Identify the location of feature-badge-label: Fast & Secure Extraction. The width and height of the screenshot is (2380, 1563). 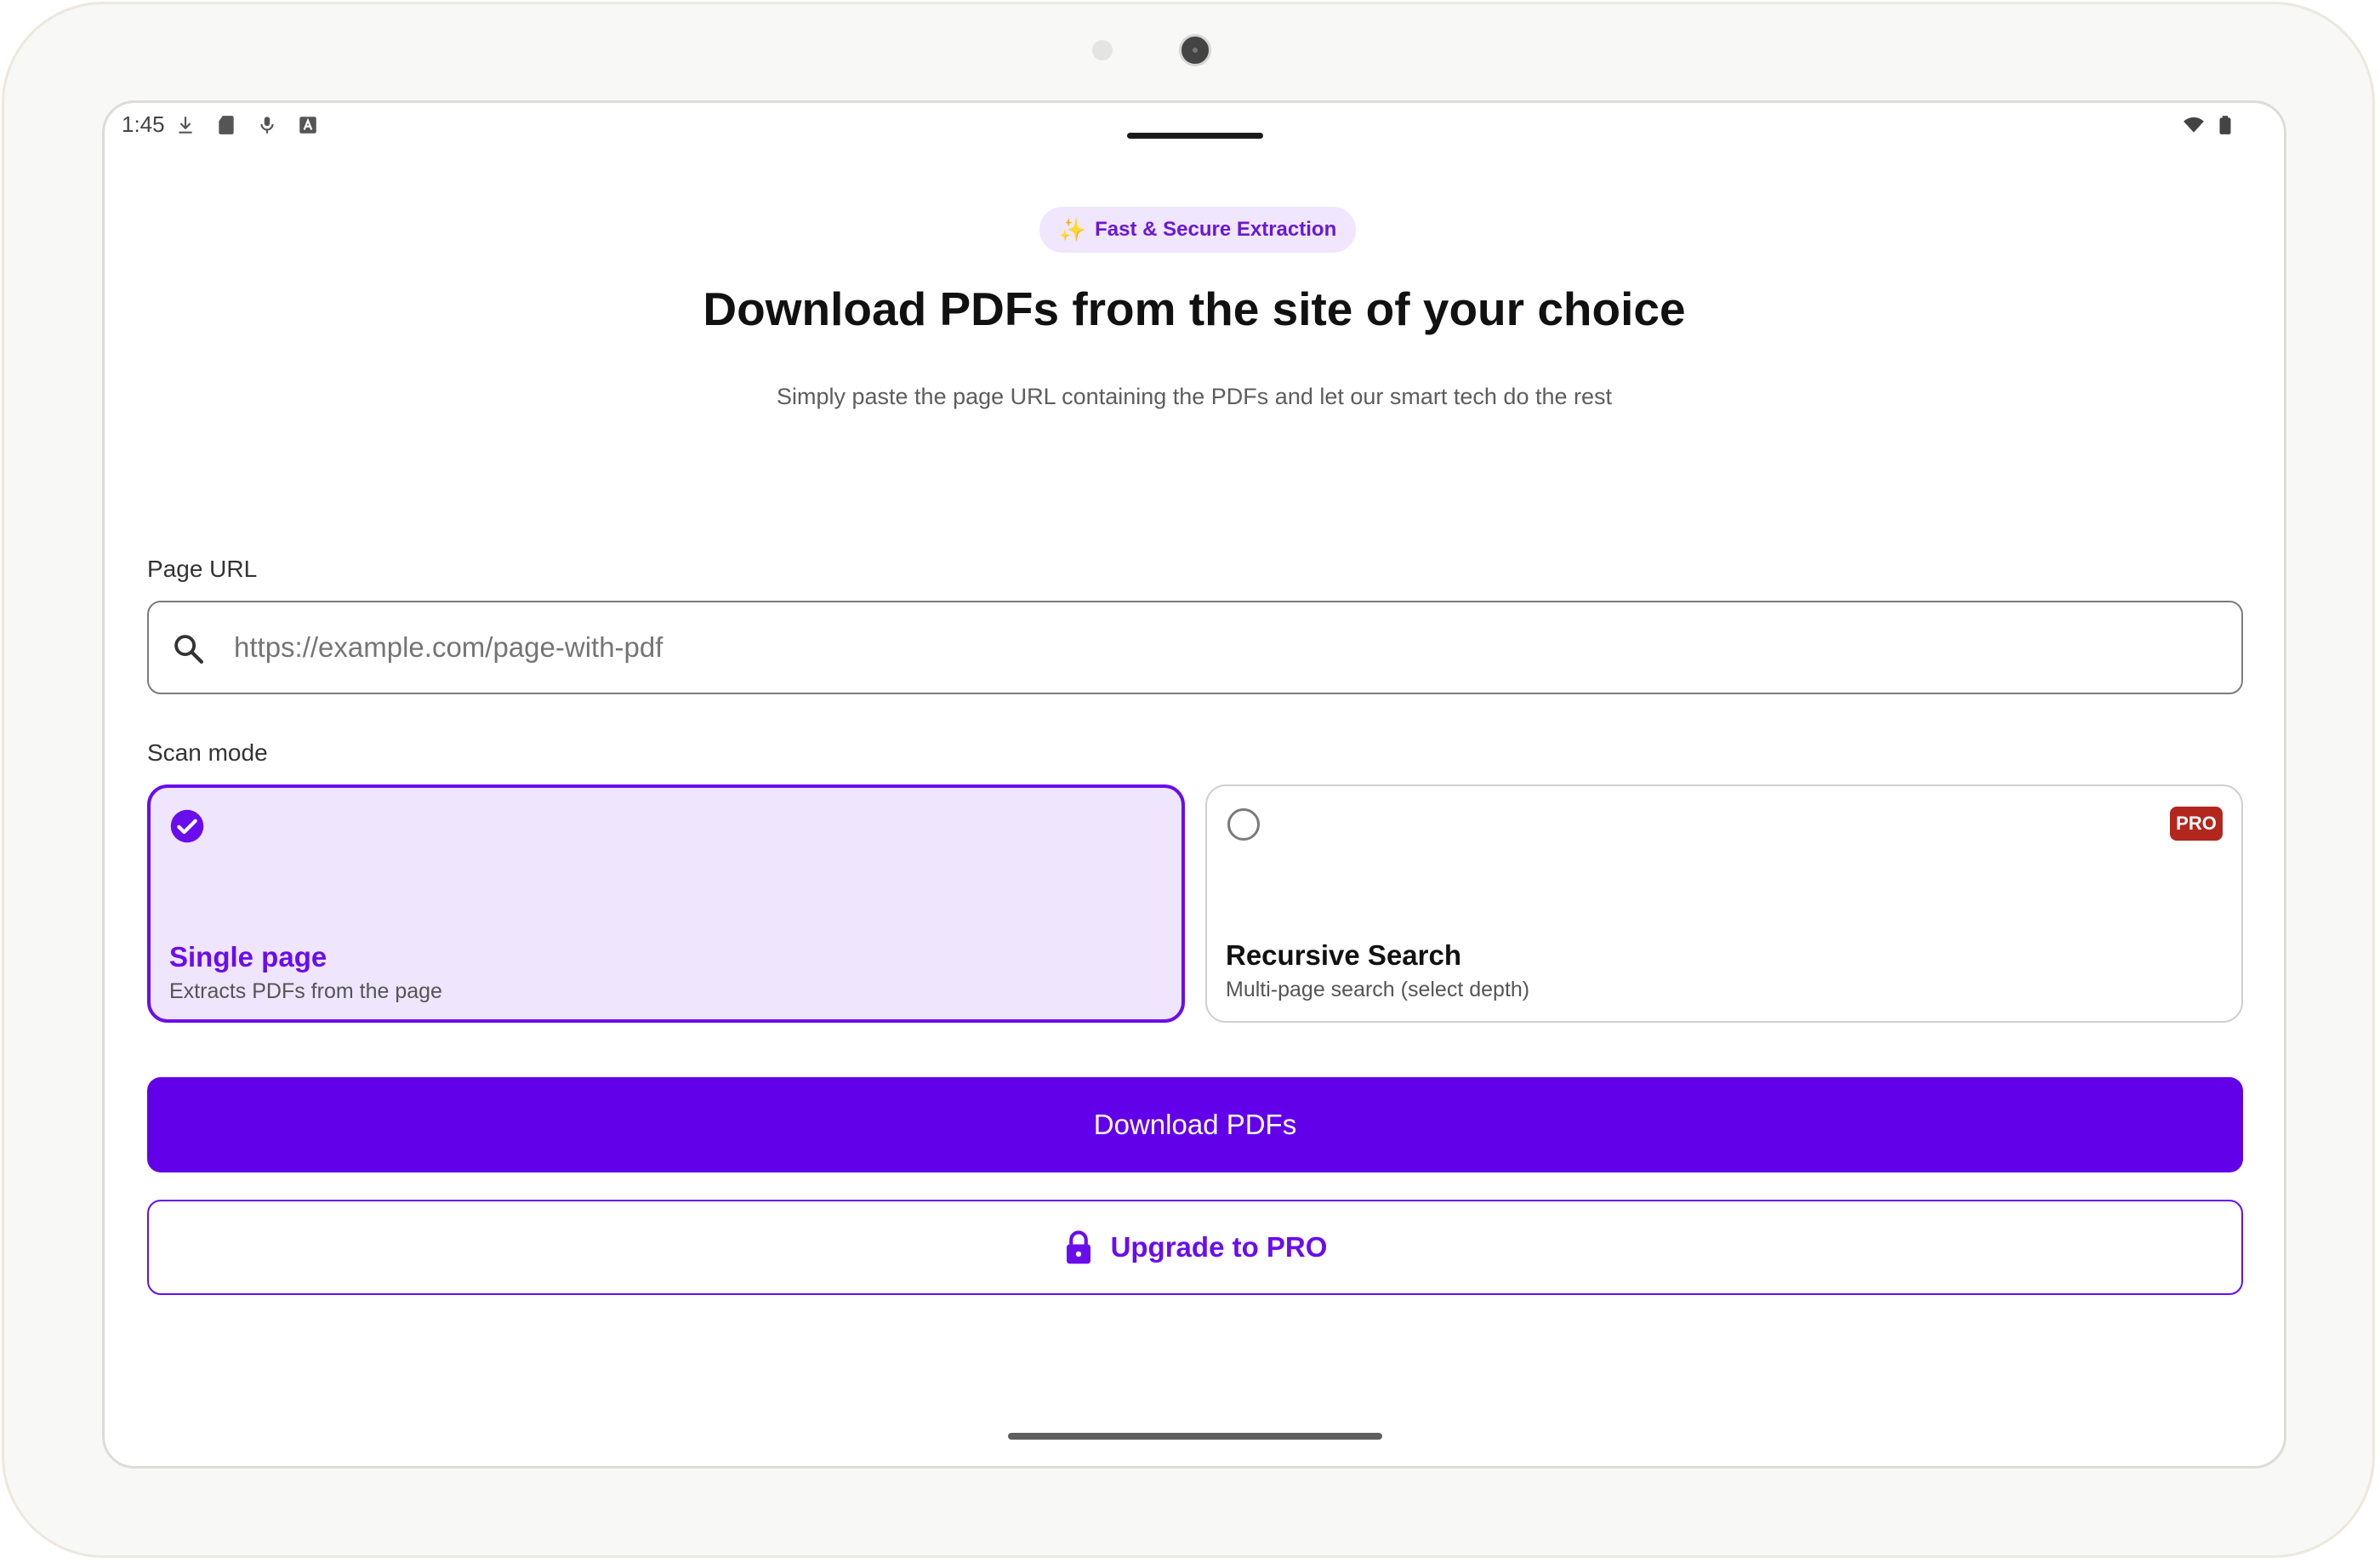
(1216, 229).